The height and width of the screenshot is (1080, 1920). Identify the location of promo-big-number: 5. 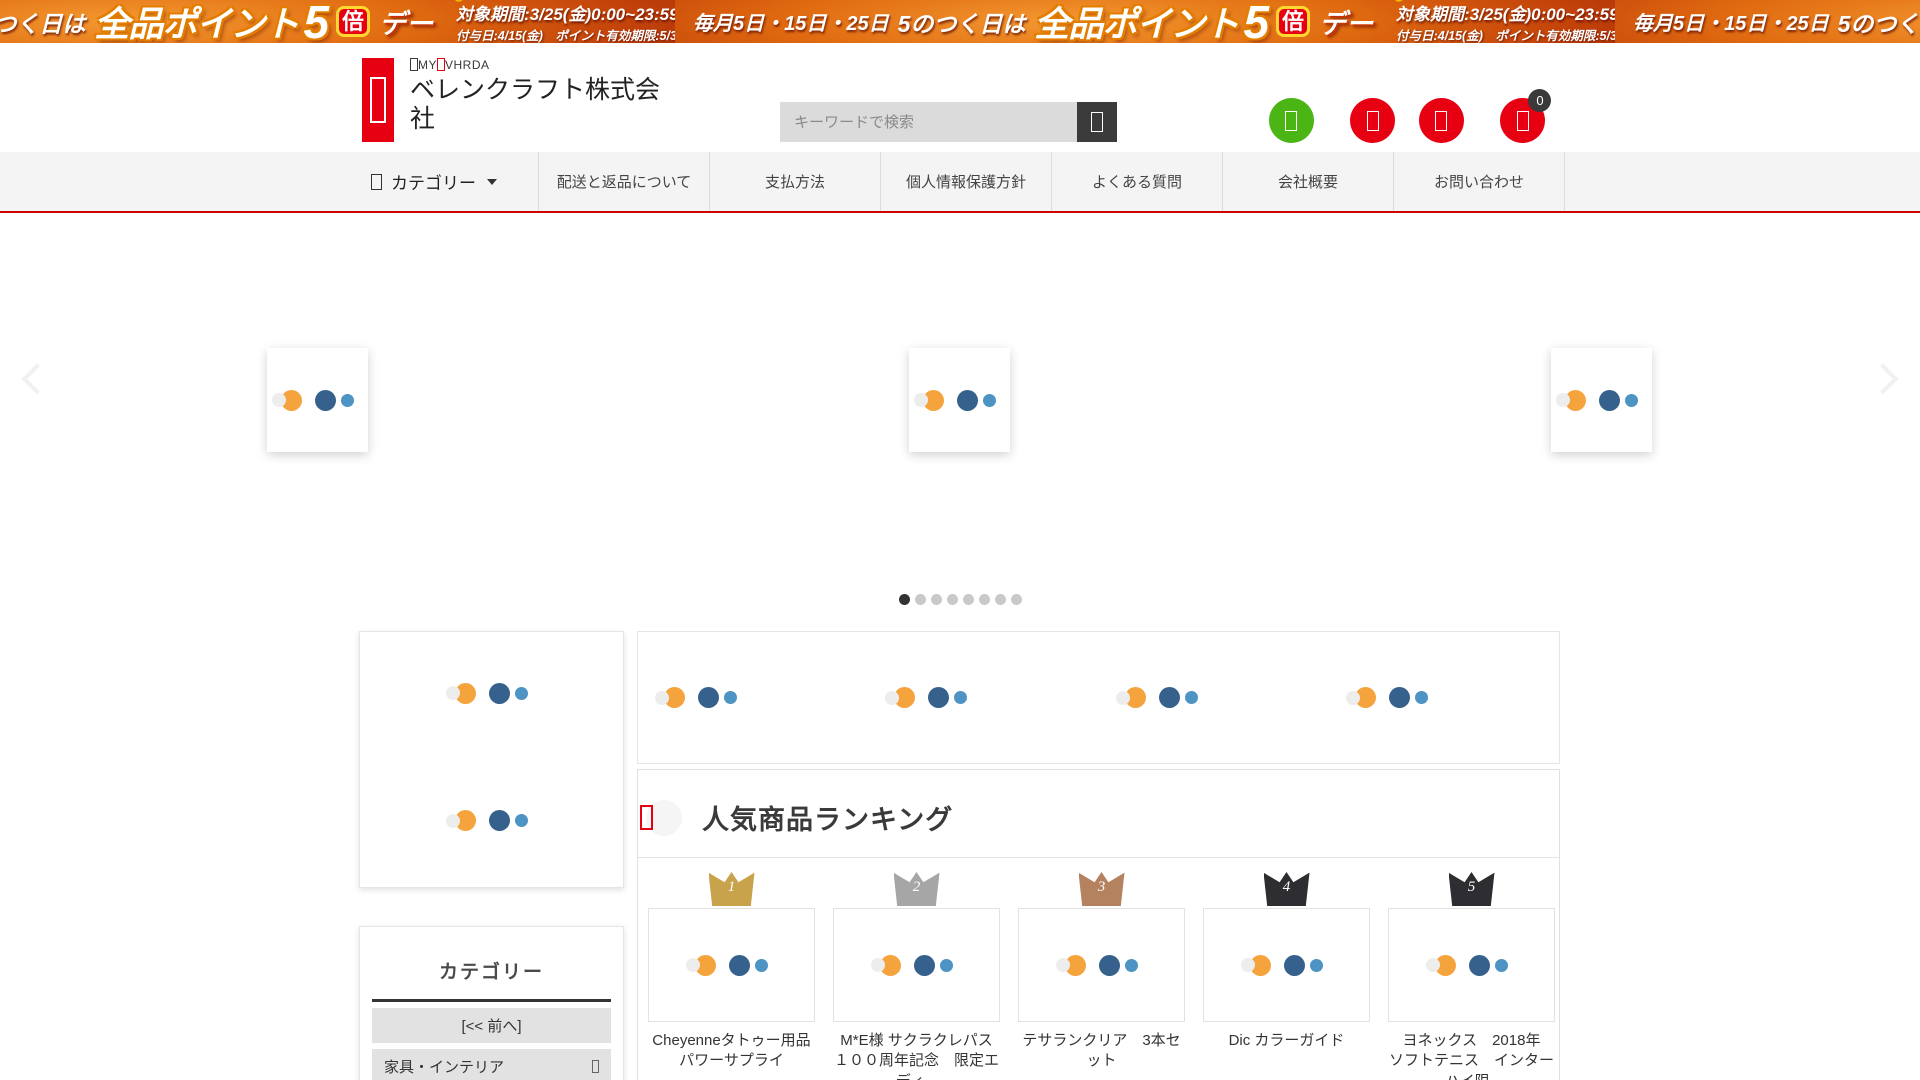
(1256, 21).